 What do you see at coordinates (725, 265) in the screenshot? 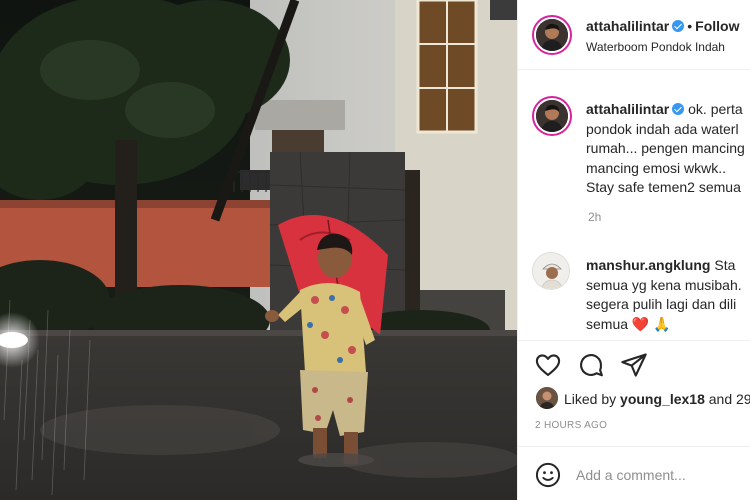
I see `comment-line-start: Sta` at bounding box center [725, 265].